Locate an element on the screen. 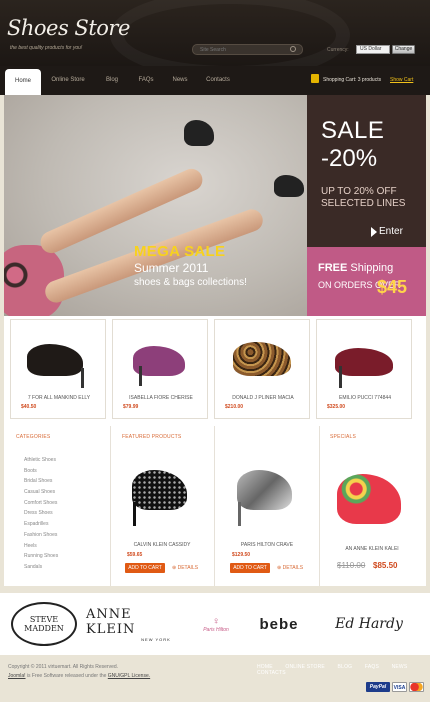 This screenshot has height=702, width=430. category-item: Running Shoes is located at coordinates (41, 556).